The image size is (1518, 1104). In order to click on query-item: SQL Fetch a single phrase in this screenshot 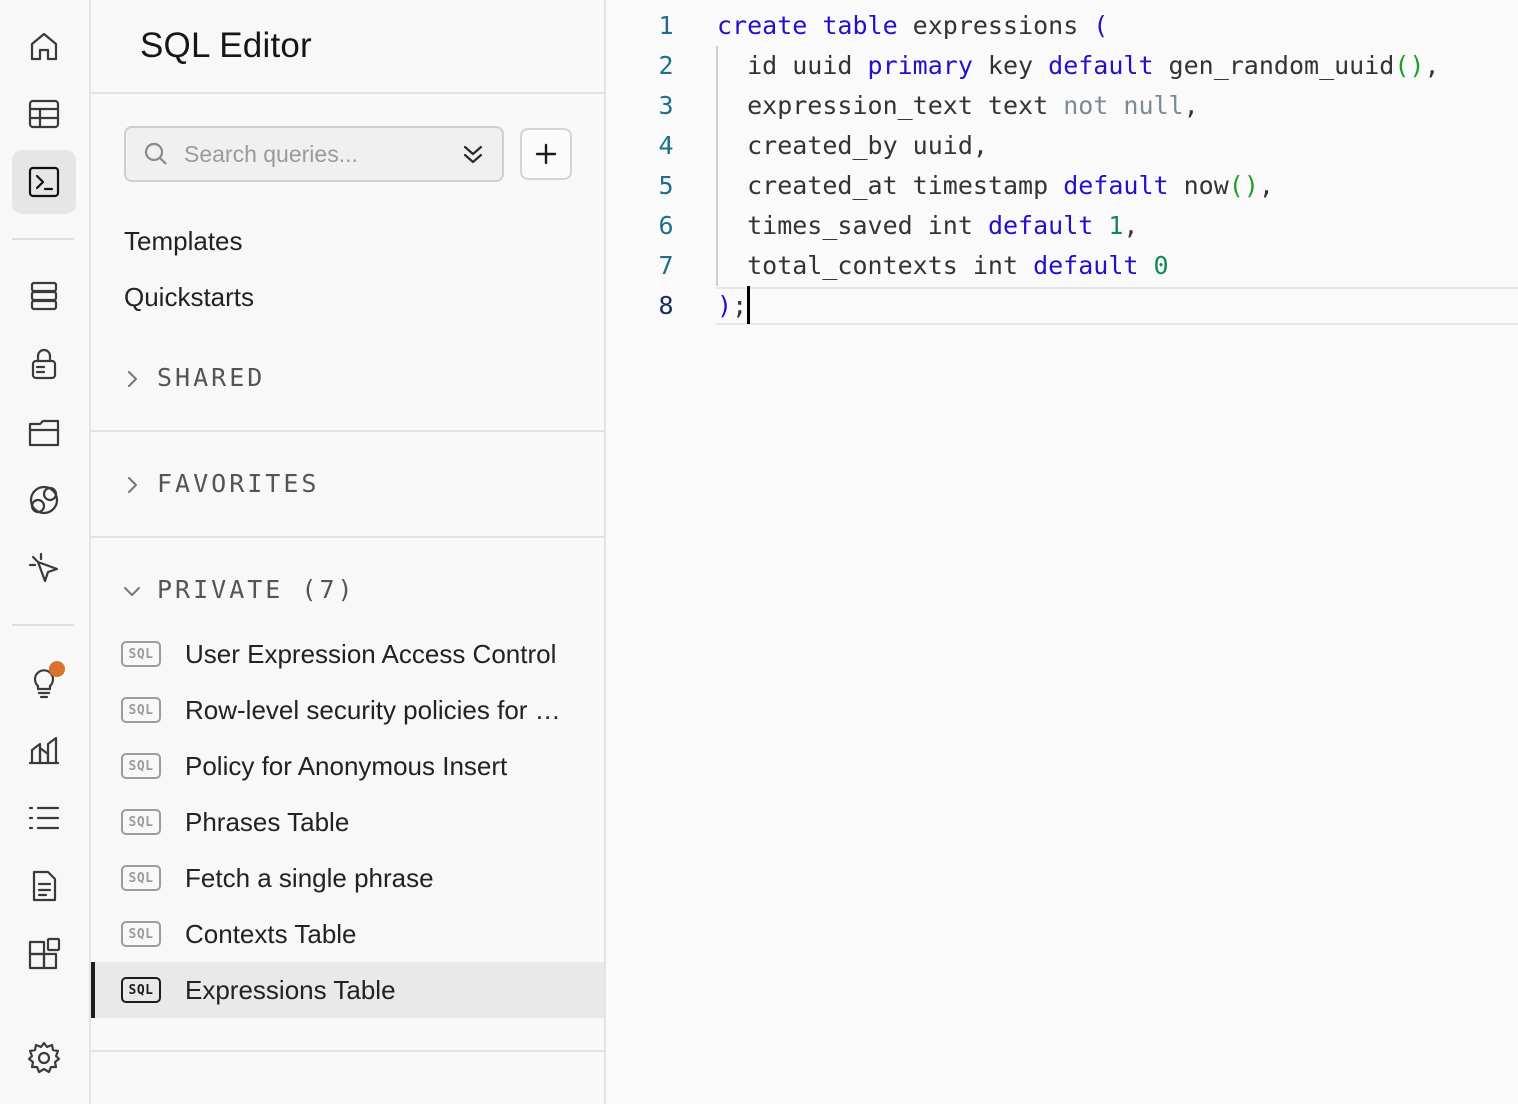, I will do `click(347, 878)`.